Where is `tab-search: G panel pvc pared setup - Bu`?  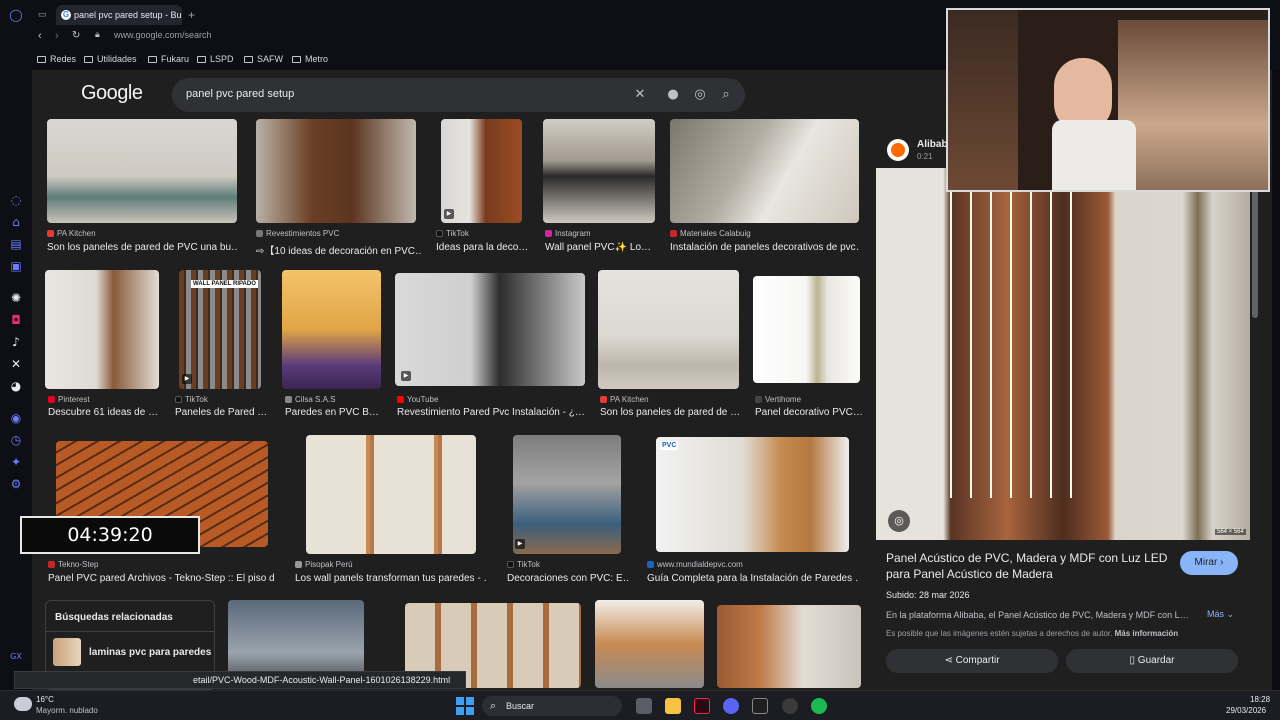 tab-search: G panel pvc pared setup - Bu is located at coordinates (119, 15).